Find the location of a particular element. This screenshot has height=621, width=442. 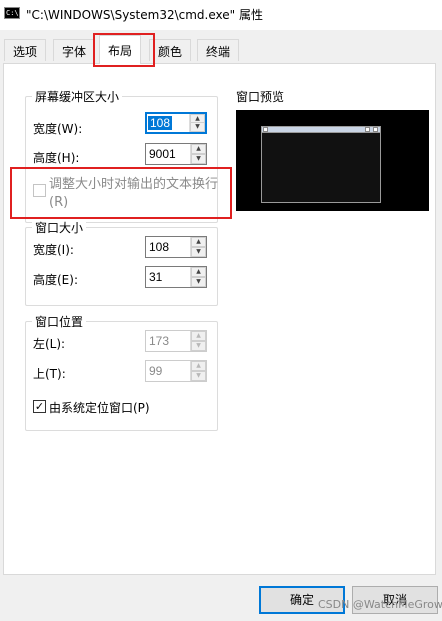

window-height-spinner: 31 ▲ ▼ is located at coordinates (176, 277).